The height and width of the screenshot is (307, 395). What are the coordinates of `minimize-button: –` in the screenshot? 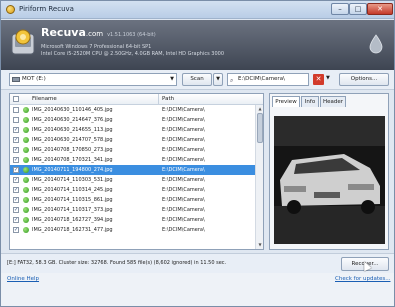 It's located at (340, 9).